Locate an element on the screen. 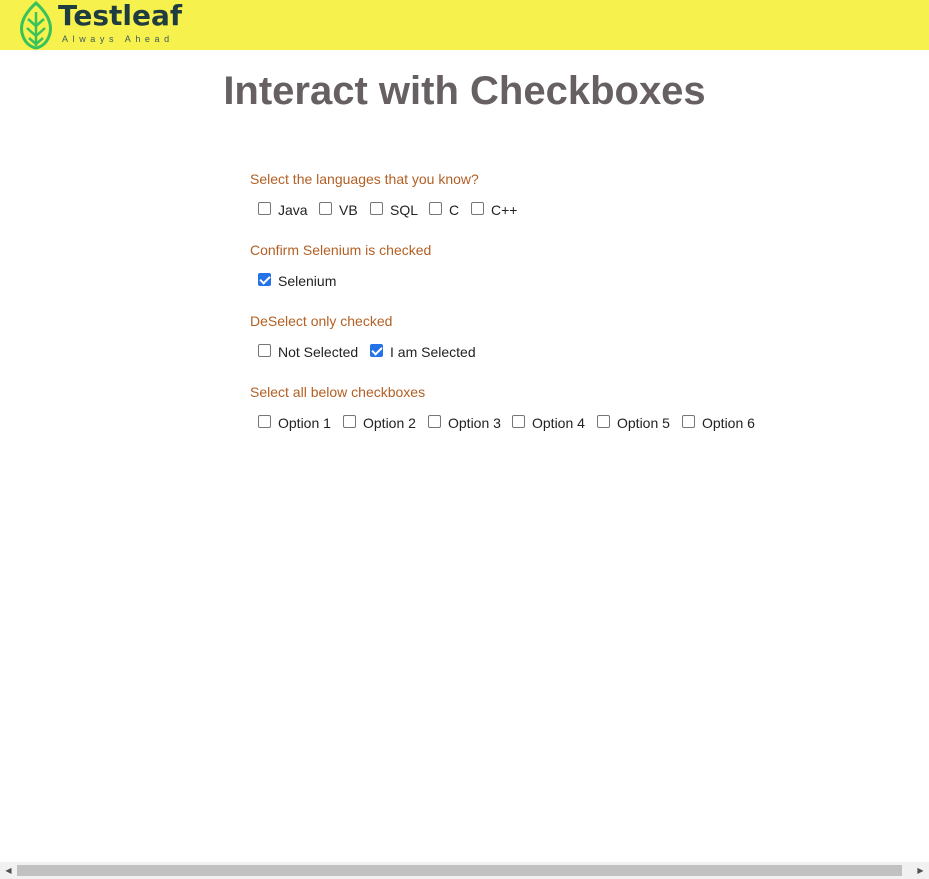  checkbox-option-i-am-selected: I am Selected is located at coordinates (423, 352).